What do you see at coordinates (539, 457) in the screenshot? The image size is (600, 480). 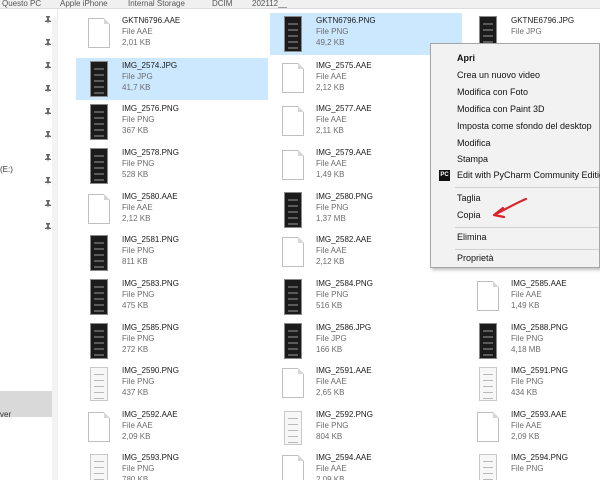 I see `file-name: IMG_2594.PNG` at bounding box center [539, 457].